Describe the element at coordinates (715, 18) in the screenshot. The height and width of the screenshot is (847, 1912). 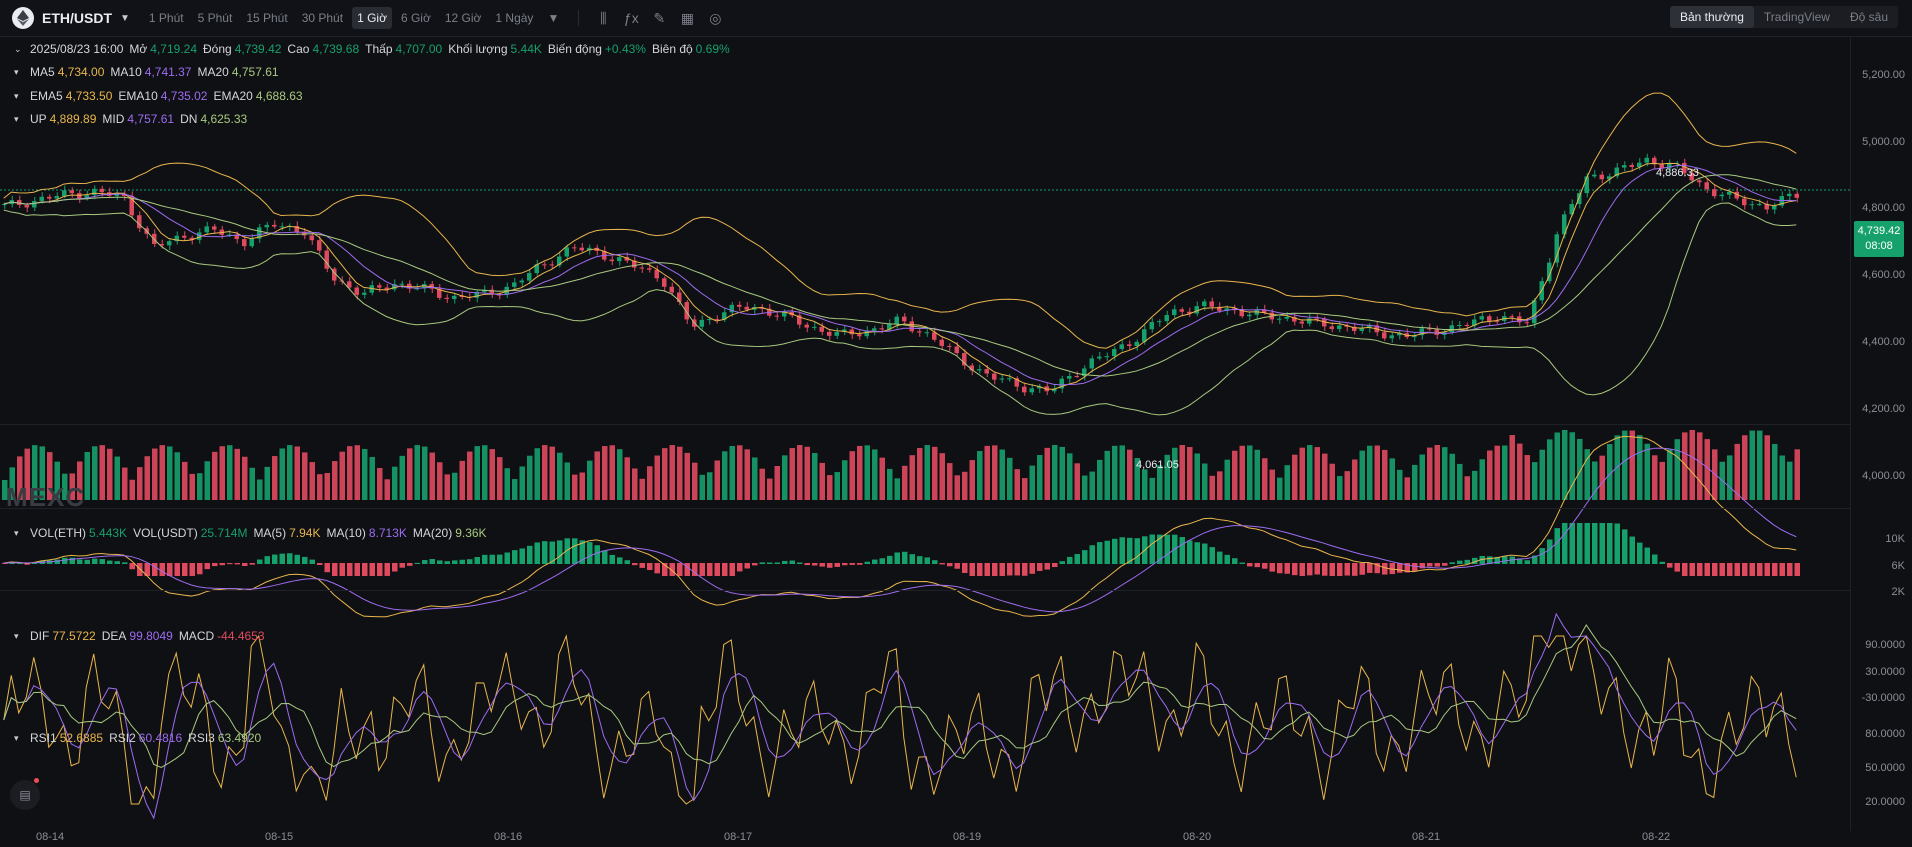
I see `camera-icon: ◎` at that location.